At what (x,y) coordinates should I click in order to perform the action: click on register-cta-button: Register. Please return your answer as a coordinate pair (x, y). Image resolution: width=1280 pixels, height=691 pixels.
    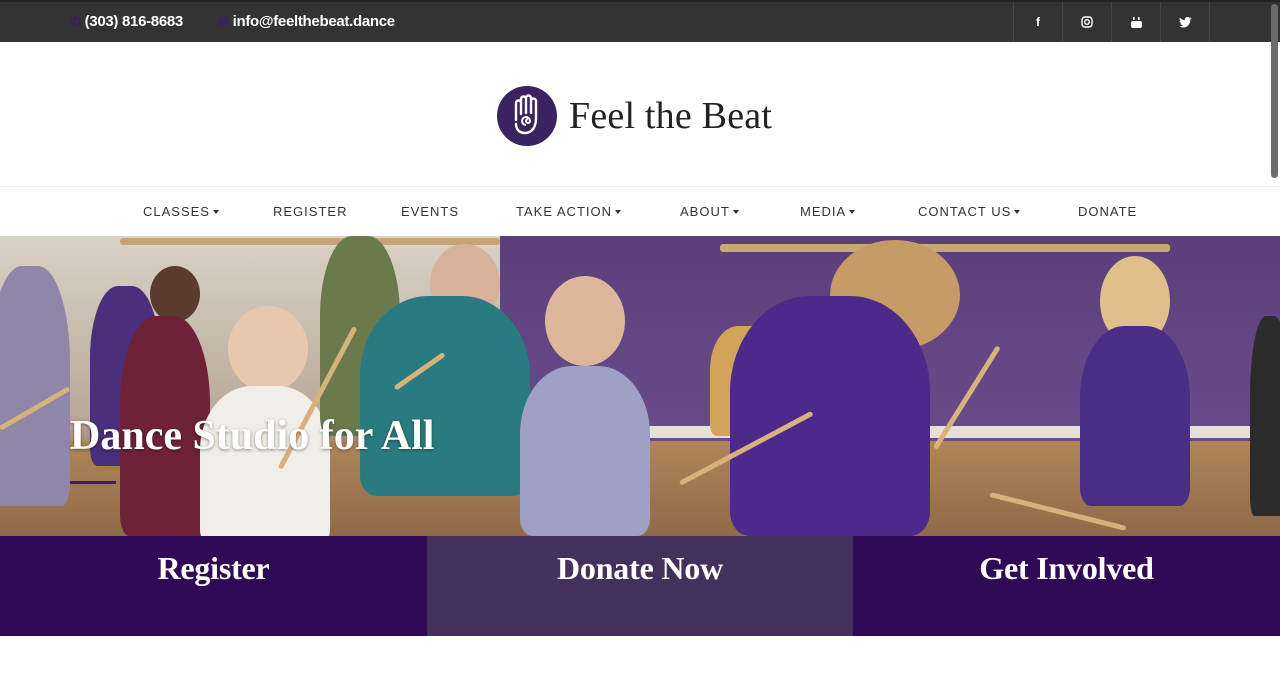
    Looking at the image, I should click on (213, 586).